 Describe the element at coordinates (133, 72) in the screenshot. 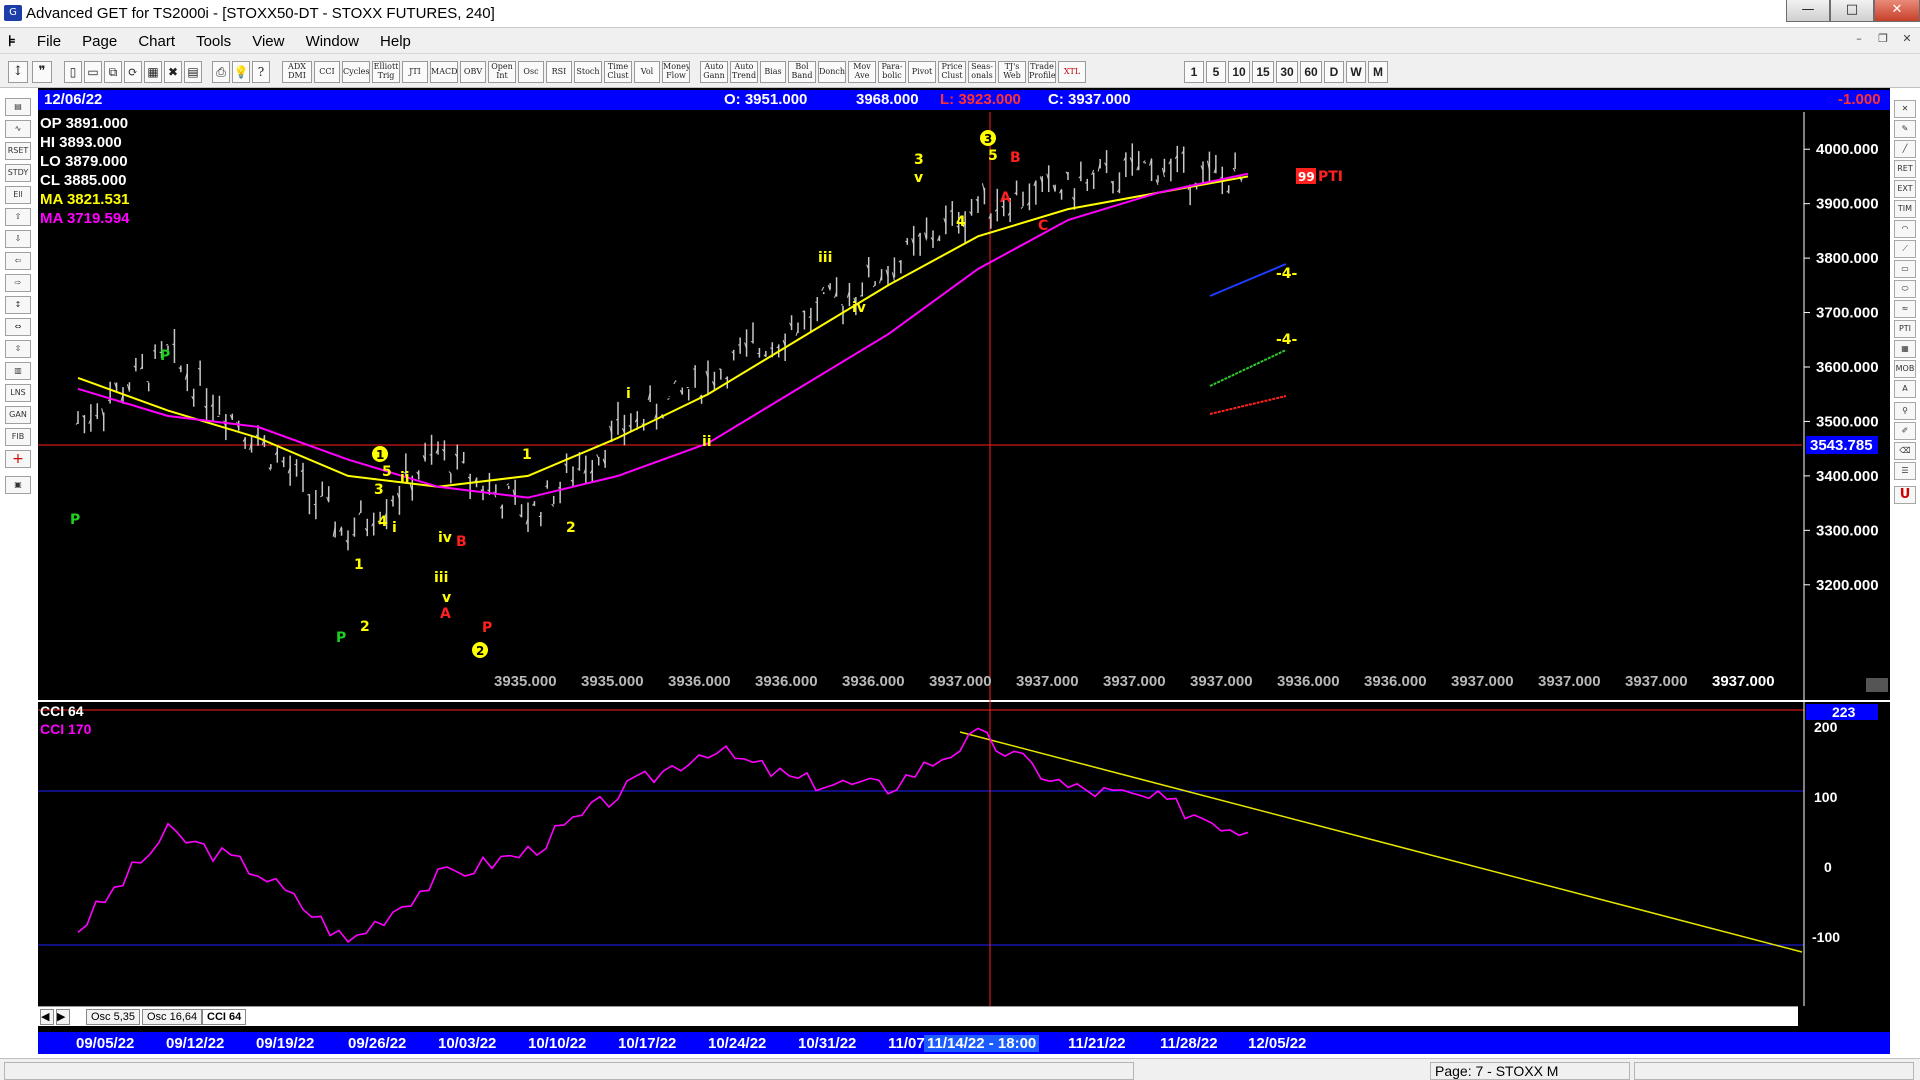

I see `refresh-icon: ⟳` at that location.